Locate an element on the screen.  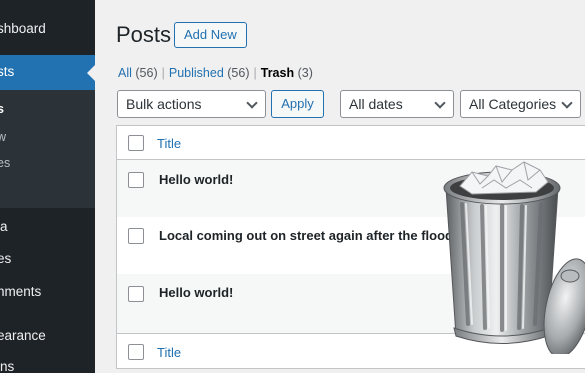
posts-submenu: s w es is located at coordinates (47, 149).